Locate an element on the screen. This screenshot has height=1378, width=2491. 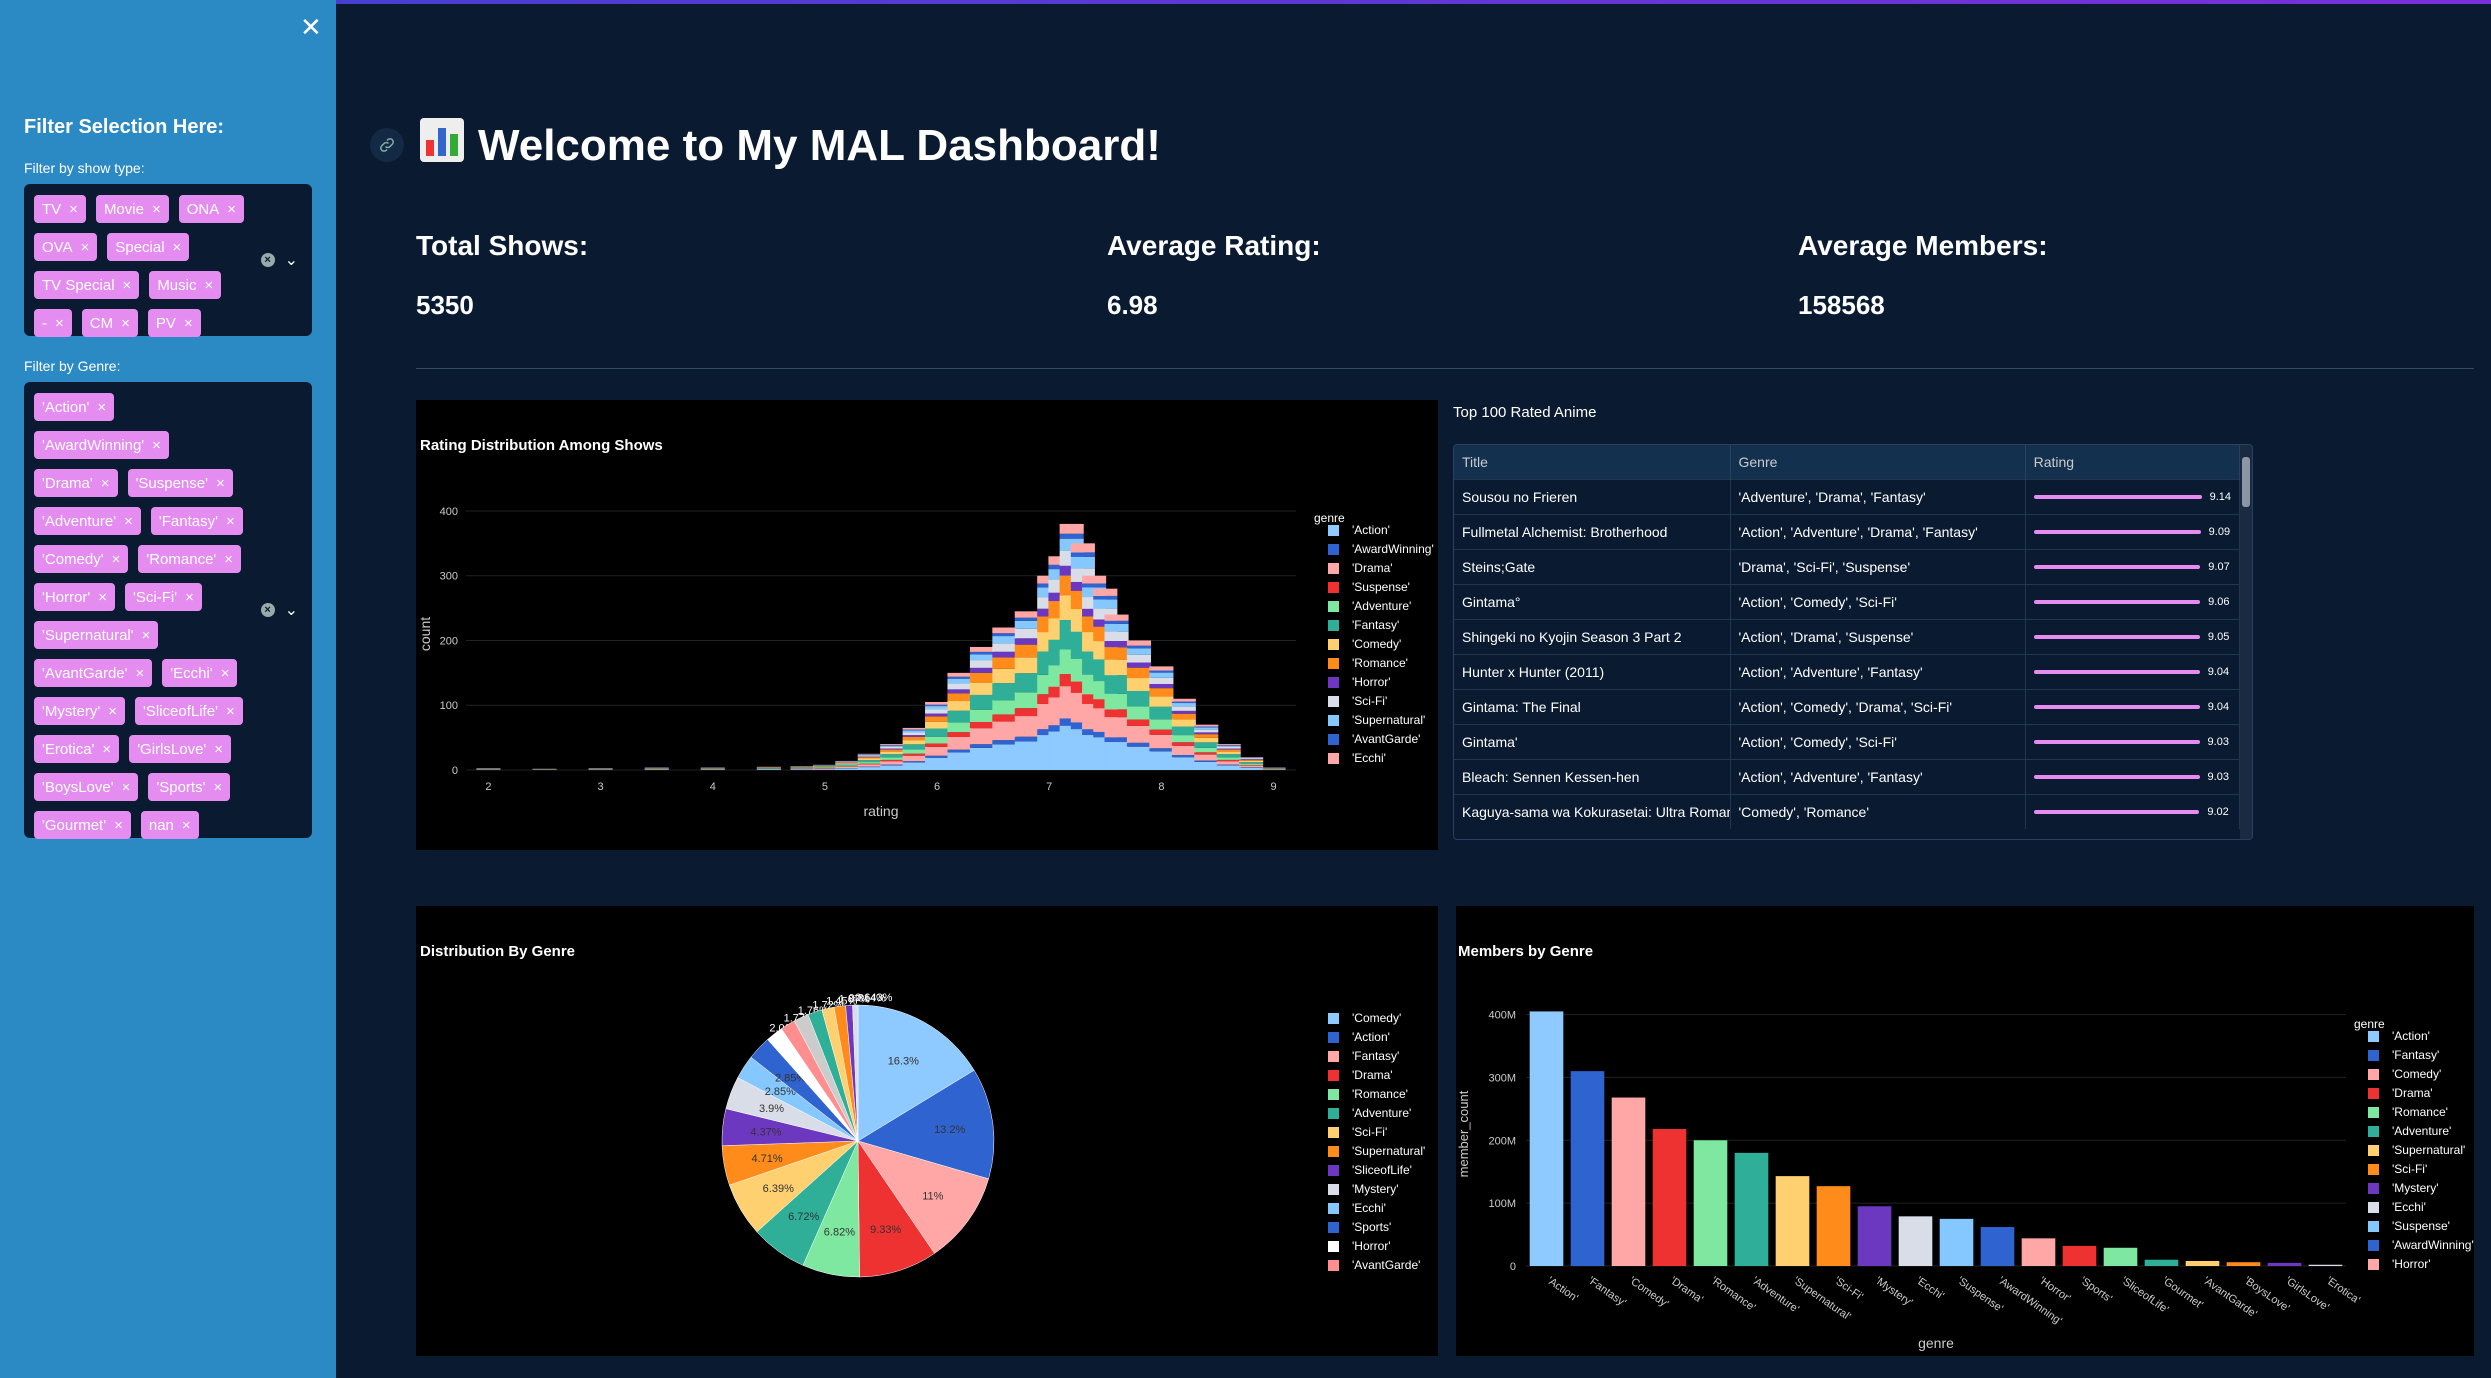
genre-tag: 'Action' × is located at coordinates (74, 407).